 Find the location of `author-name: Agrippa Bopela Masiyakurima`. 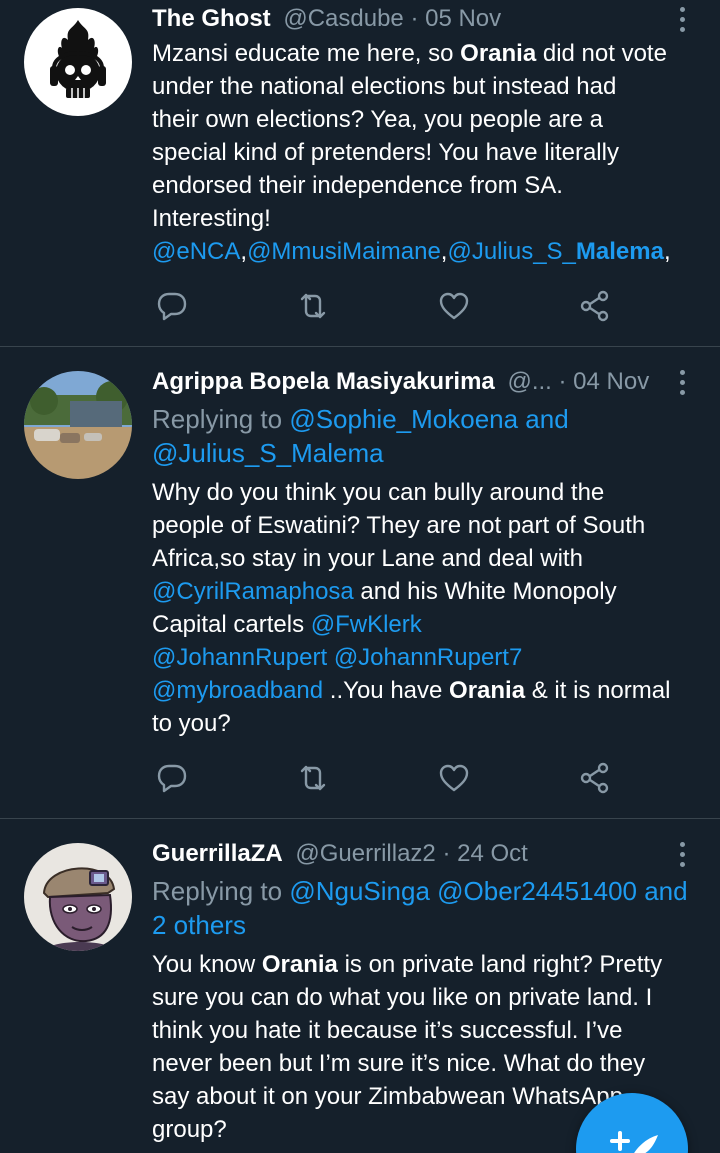

author-name: Agrippa Bopela Masiyakurima is located at coordinates (323, 381).